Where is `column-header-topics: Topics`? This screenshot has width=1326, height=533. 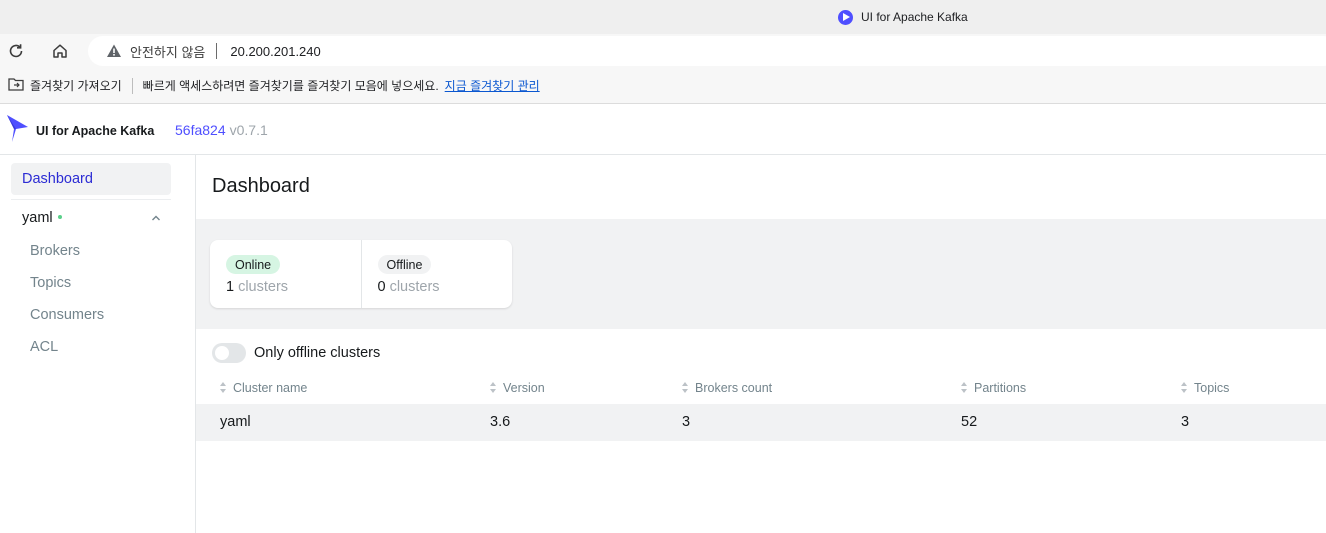
column-header-topics: Topics is located at coordinates (1205, 388).